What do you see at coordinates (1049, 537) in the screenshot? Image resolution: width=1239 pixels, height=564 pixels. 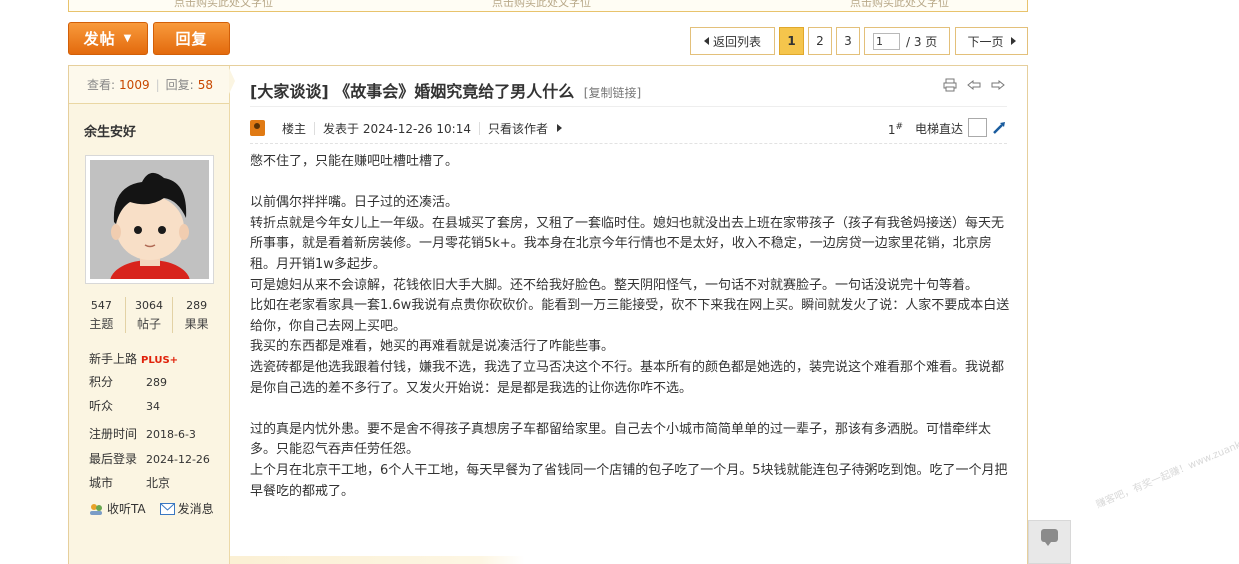 I see `chat-bubble-icon` at bounding box center [1049, 537].